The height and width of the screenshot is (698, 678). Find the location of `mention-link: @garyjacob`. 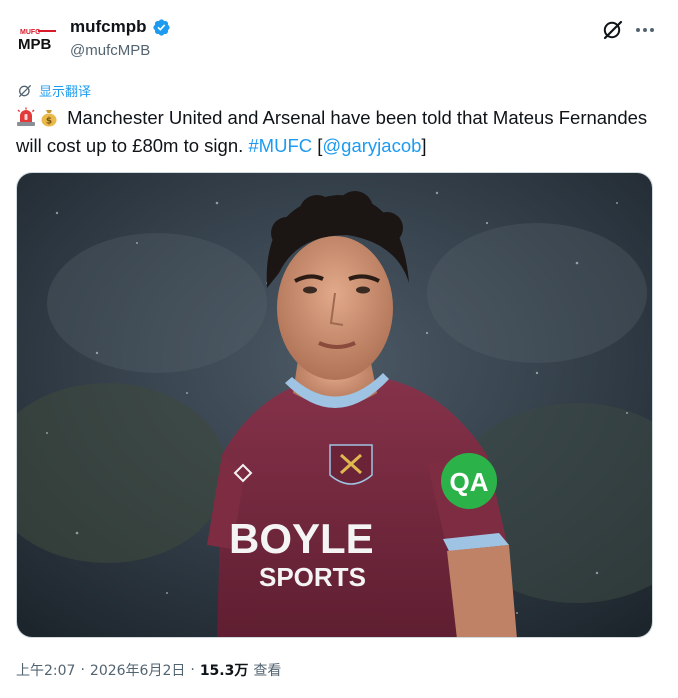

mention-link: @garyjacob is located at coordinates (371, 145).